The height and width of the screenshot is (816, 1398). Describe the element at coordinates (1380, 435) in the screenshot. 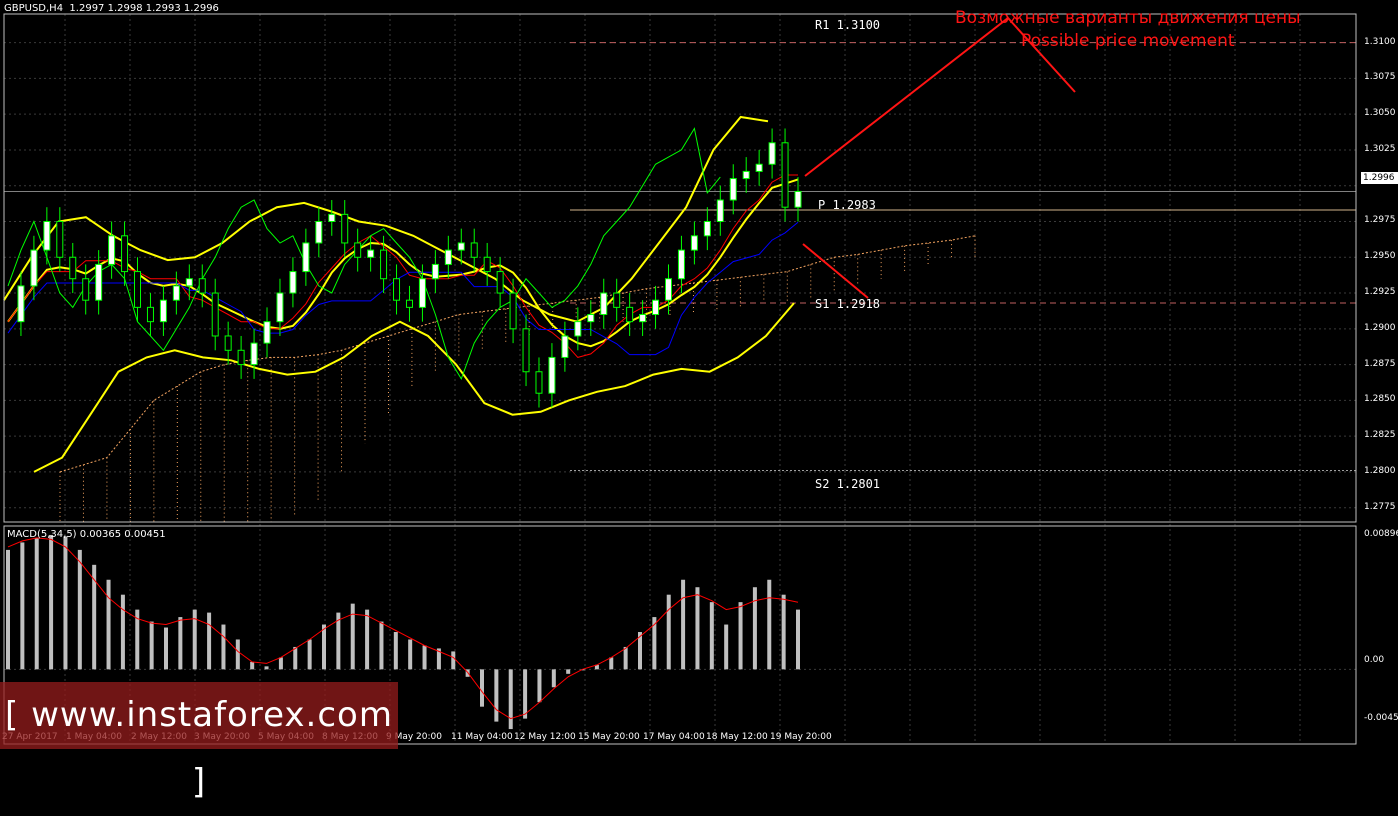

I see `price-tick-label: 1.2825` at that location.